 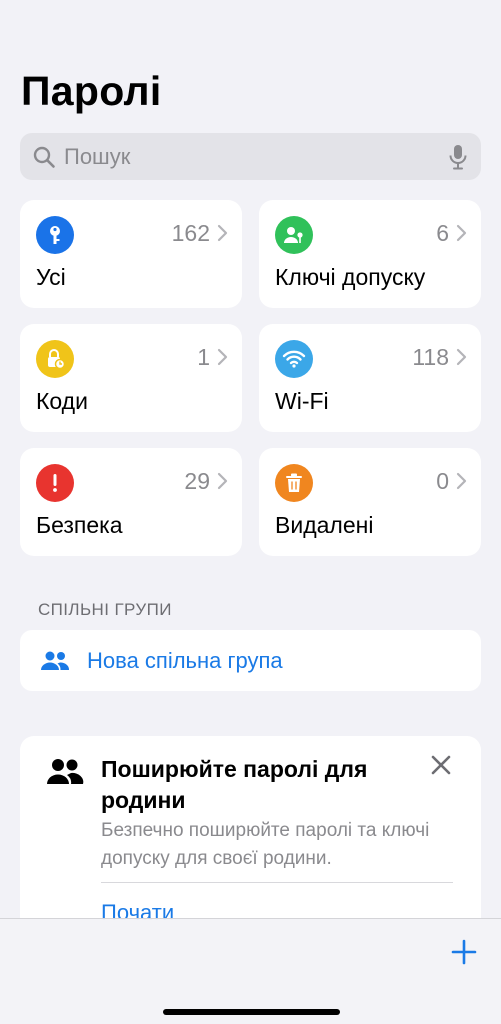 I want to click on add-icon, so click(x=464, y=952).